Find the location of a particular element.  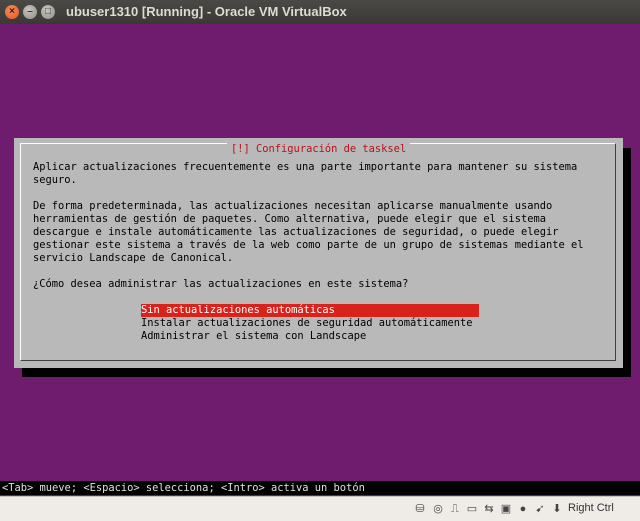

maximize-window-button: □ is located at coordinates (48, 12).